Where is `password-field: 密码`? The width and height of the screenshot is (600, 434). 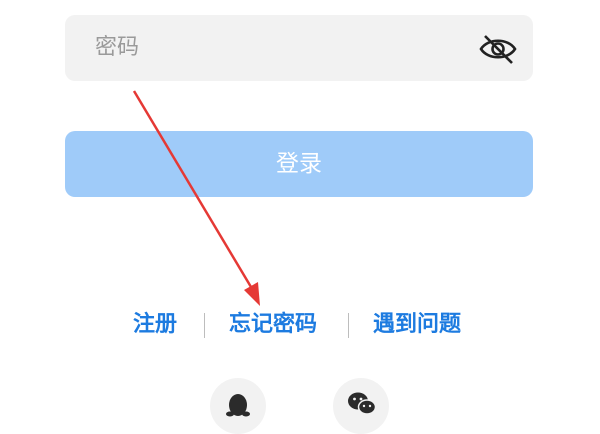 password-field: 密码 is located at coordinates (299, 48).